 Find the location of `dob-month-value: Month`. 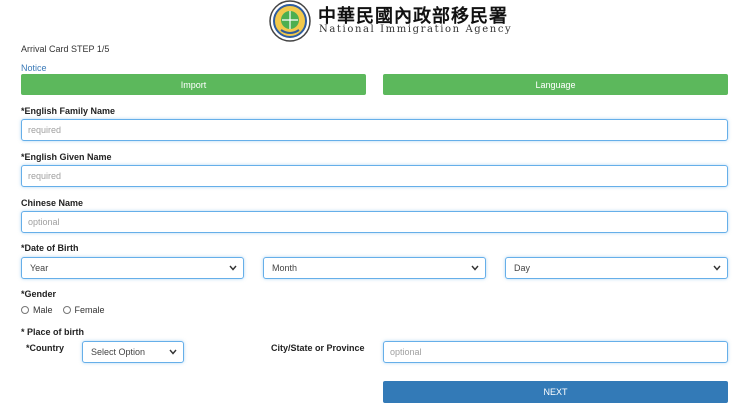

dob-month-value: Month is located at coordinates (285, 268).